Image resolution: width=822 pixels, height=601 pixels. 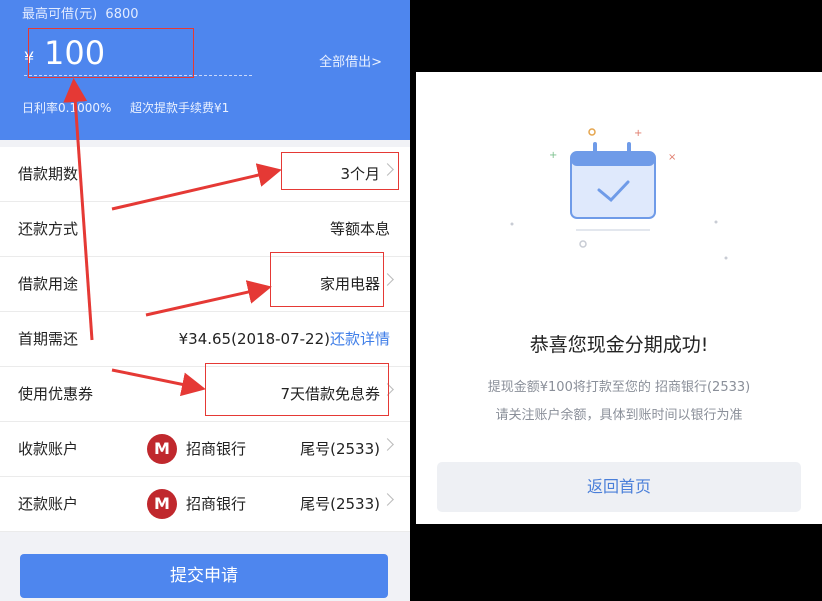 What do you see at coordinates (208, 298) in the screenshot?
I see `arrow-to-purpose` at bounding box center [208, 298].